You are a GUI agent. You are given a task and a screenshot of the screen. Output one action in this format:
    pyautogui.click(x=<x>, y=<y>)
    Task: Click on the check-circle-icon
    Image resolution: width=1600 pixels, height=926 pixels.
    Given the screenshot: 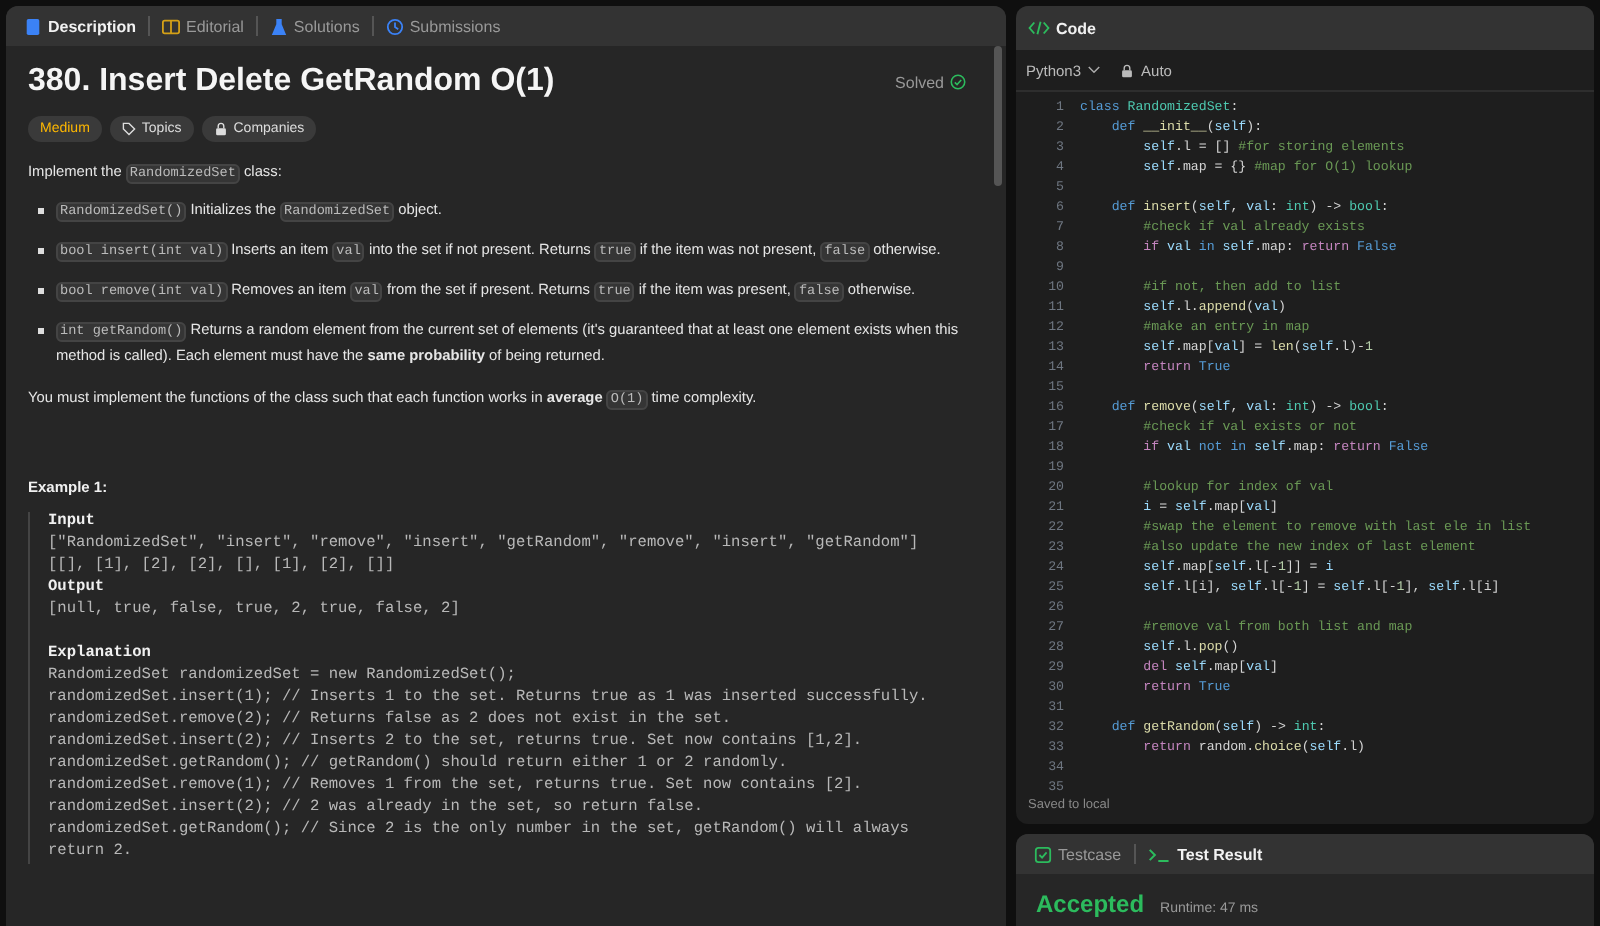 What is the action you would take?
    pyautogui.click(x=958, y=82)
    